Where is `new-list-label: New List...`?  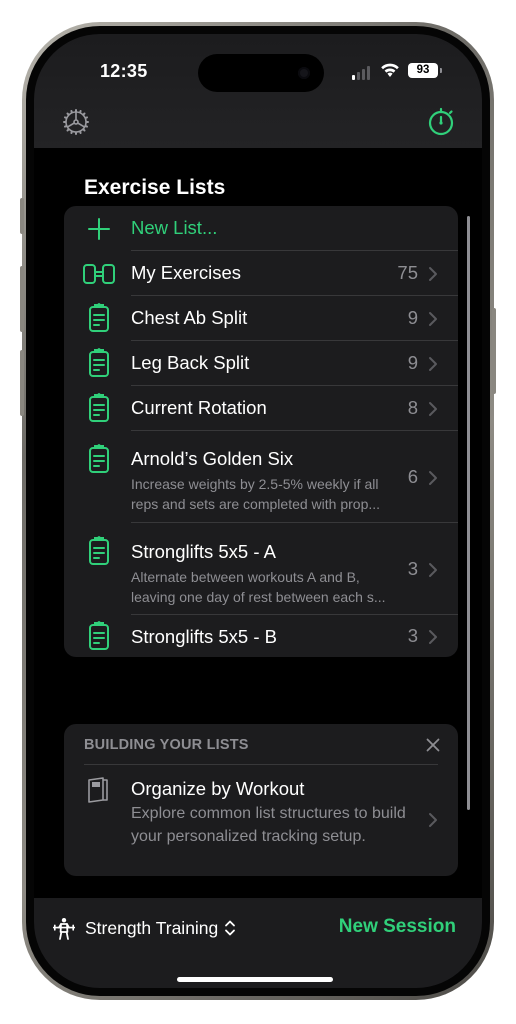 new-list-label: New List... is located at coordinates (174, 227).